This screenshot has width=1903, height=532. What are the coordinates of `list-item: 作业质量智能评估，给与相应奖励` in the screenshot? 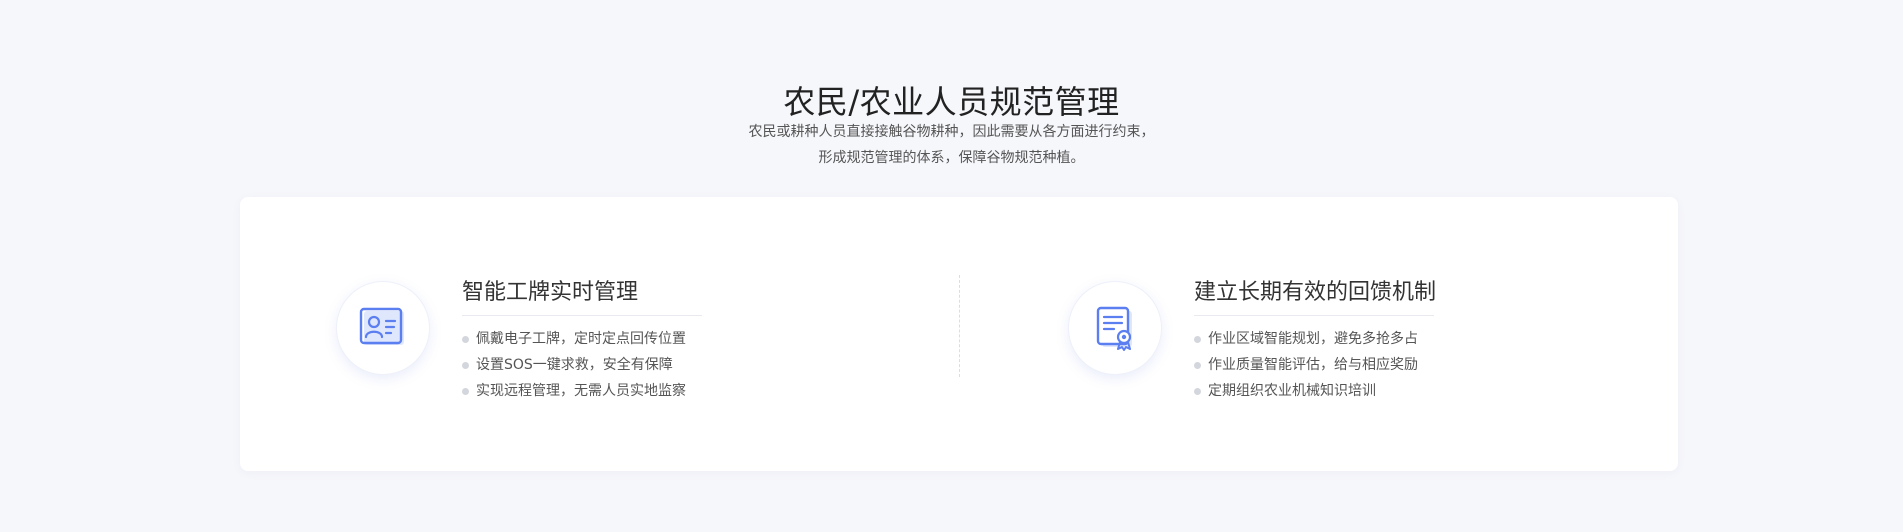 It's located at (1314, 365).